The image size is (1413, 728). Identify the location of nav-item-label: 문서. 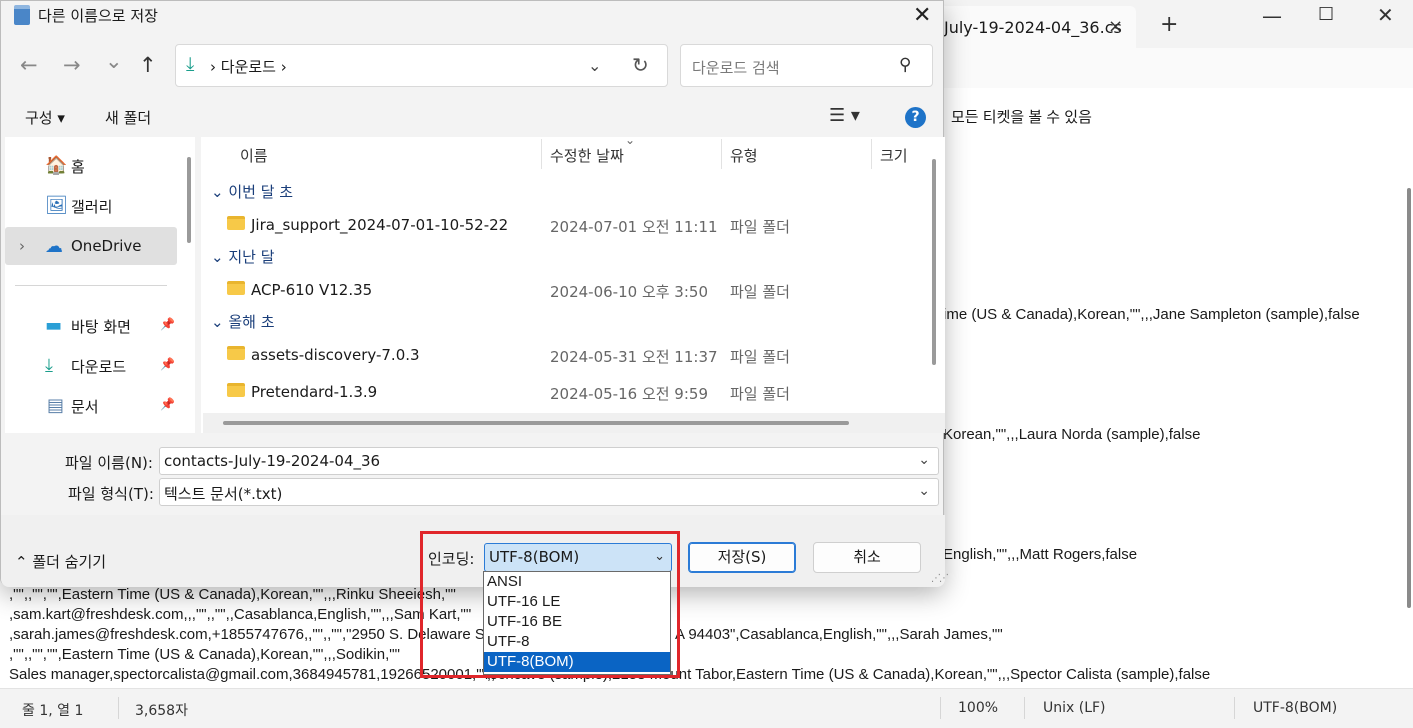
(85, 407).